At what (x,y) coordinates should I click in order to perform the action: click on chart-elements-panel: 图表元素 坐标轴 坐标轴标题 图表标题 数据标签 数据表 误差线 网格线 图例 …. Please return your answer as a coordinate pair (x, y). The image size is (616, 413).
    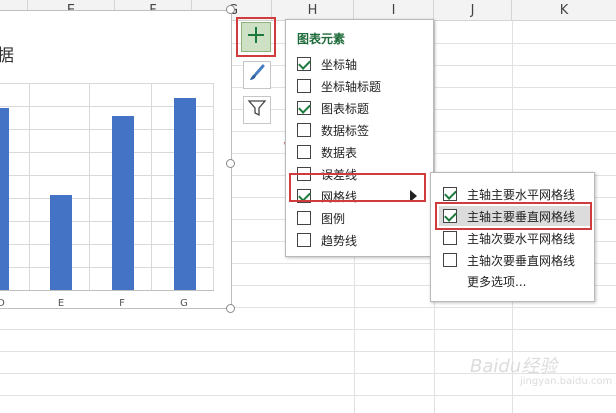
    Looking at the image, I should click on (359, 138).